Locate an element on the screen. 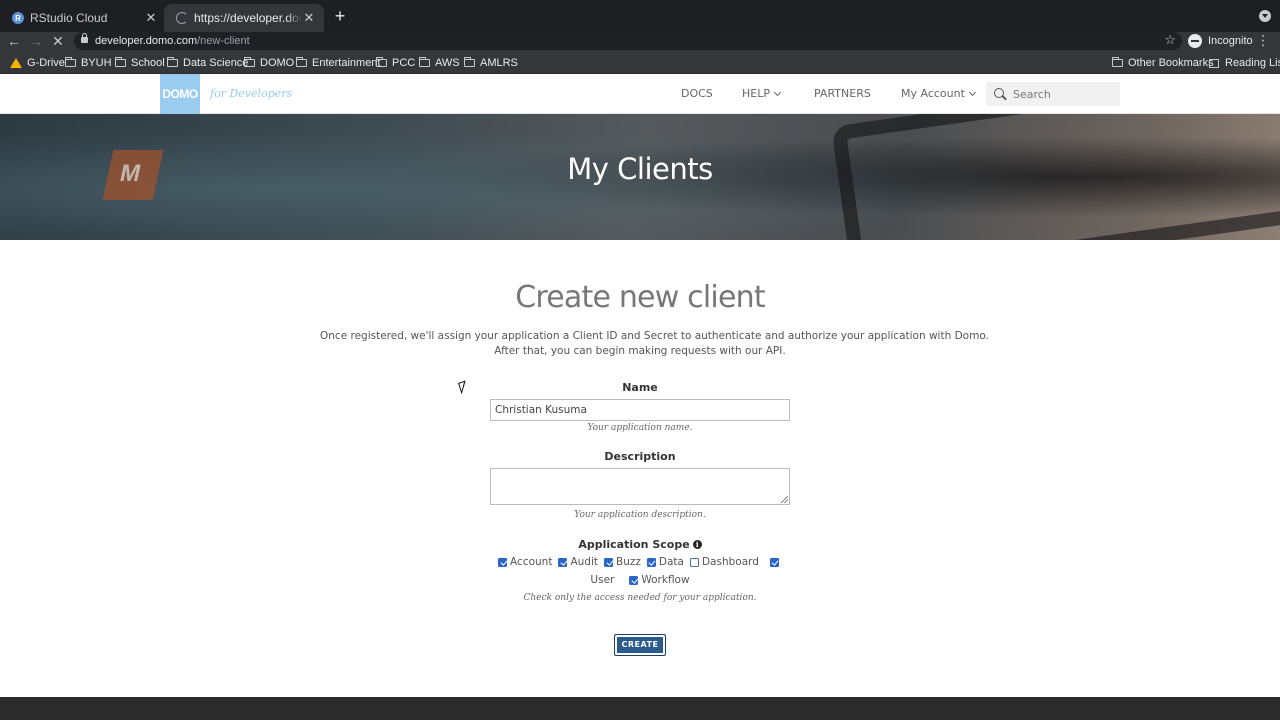 This screenshot has height=720, width=1280. bookmark-amlrs: AMLRS is located at coordinates (491, 63).